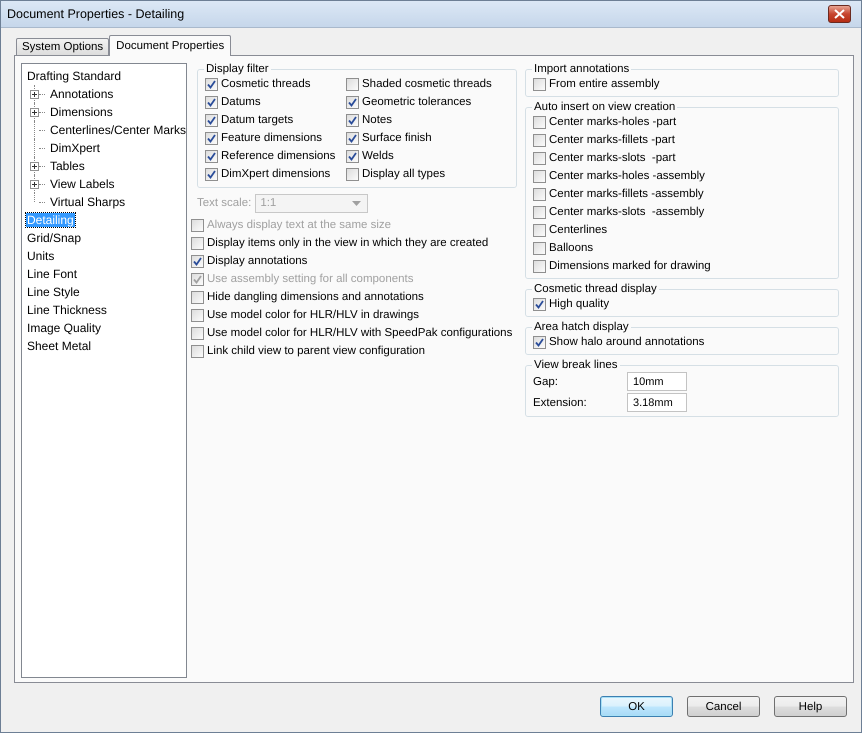  What do you see at coordinates (265, 84) in the screenshot?
I see `checkbox-label: Cosmetic threads` at bounding box center [265, 84].